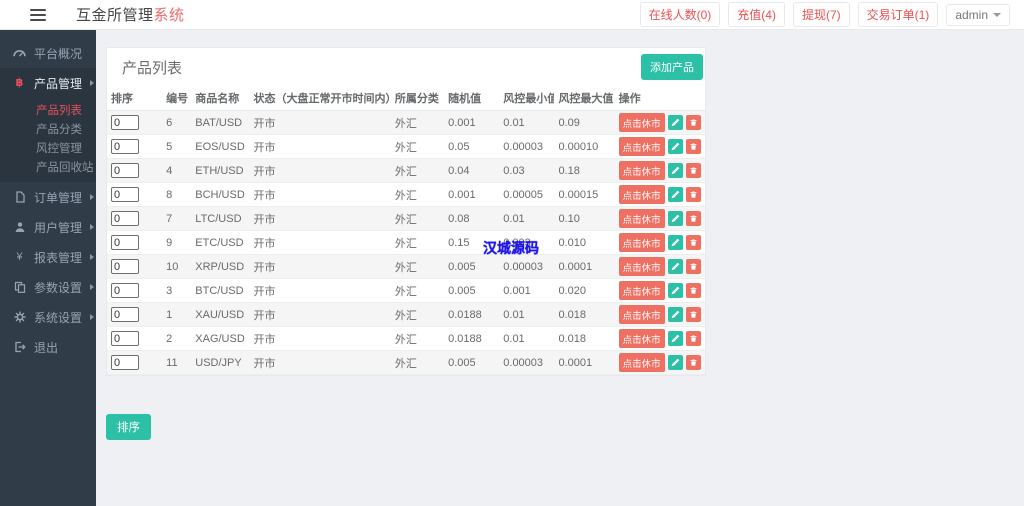  Describe the element at coordinates (48, 53) in the screenshot. I see `sidebar-item-overview: 平台概况` at that location.